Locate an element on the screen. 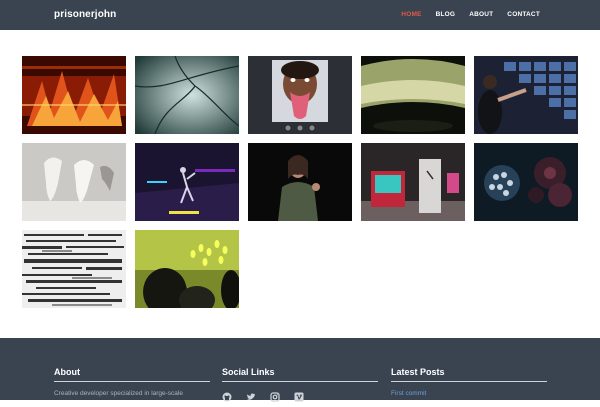 This screenshot has width=600, height=407. instagram-icon is located at coordinates (275, 395).